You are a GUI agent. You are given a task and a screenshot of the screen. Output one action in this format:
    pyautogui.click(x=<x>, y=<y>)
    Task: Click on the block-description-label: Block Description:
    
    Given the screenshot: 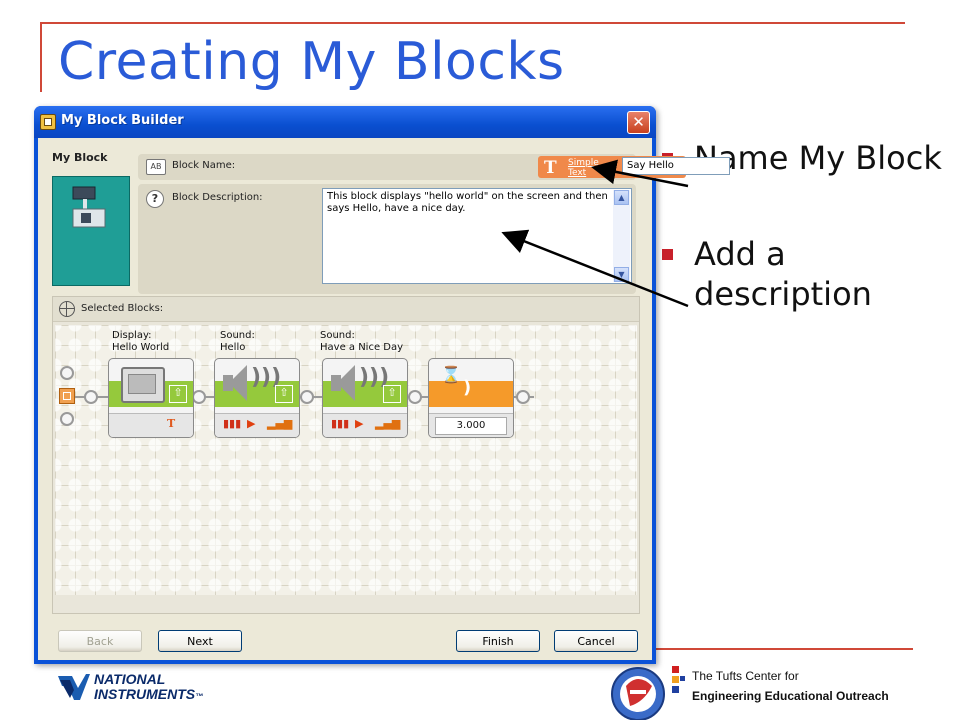 What is the action you would take?
    pyautogui.click(x=217, y=197)
    